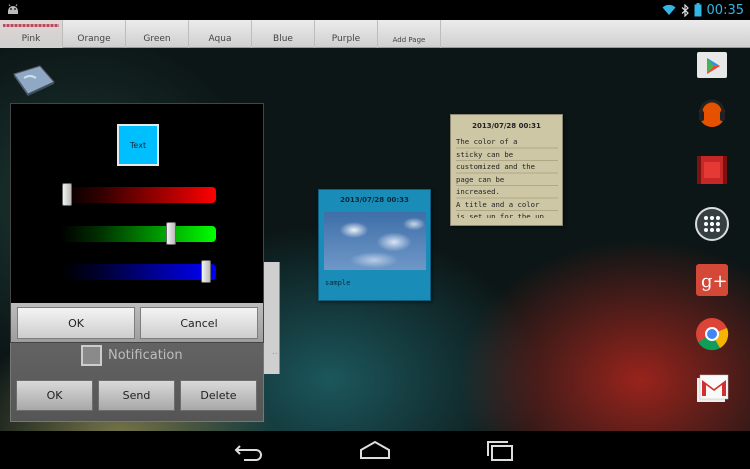 The width and height of the screenshot is (750, 469). What do you see at coordinates (506, 126) in the screenshot?
I see `note-date: 2013/07/28 00:31` at bounding box center [506, 126].